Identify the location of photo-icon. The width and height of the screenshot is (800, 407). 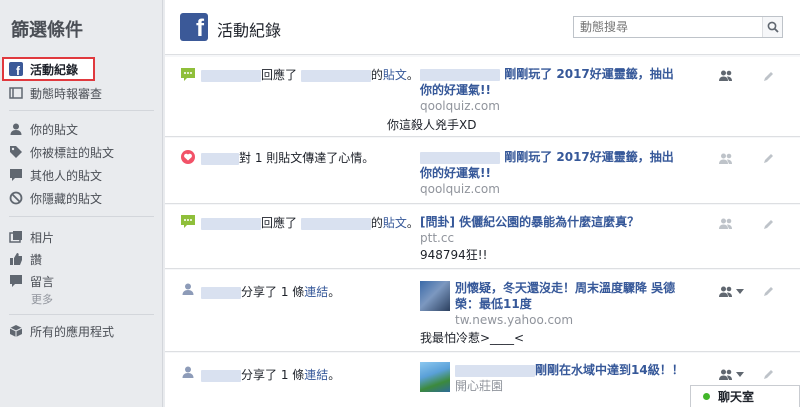
(16, 237).